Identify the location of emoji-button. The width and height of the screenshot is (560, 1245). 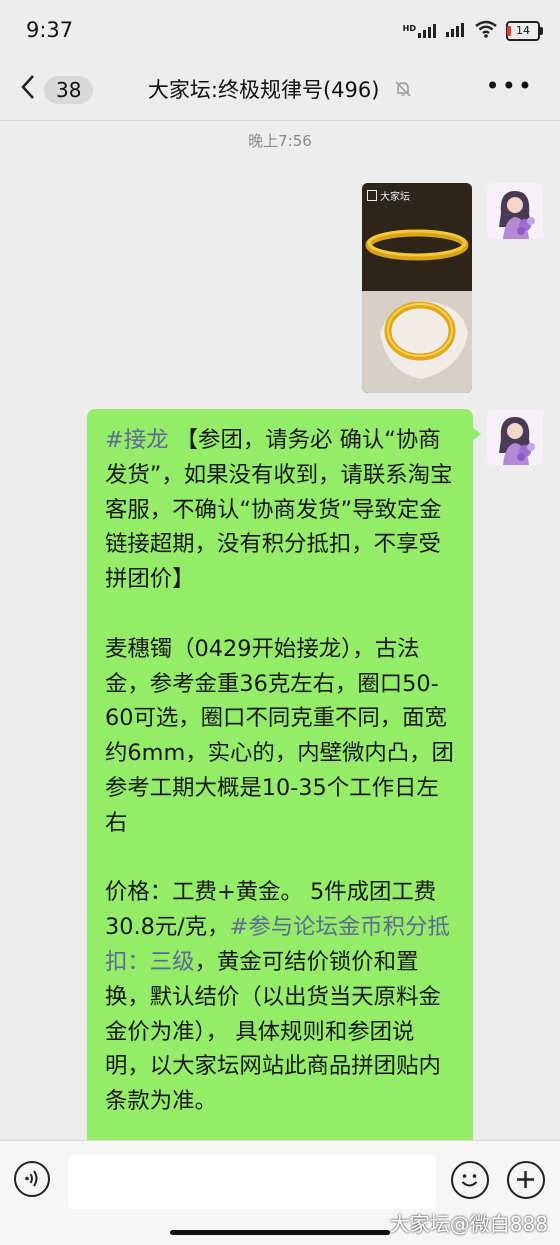
(470, 1180).